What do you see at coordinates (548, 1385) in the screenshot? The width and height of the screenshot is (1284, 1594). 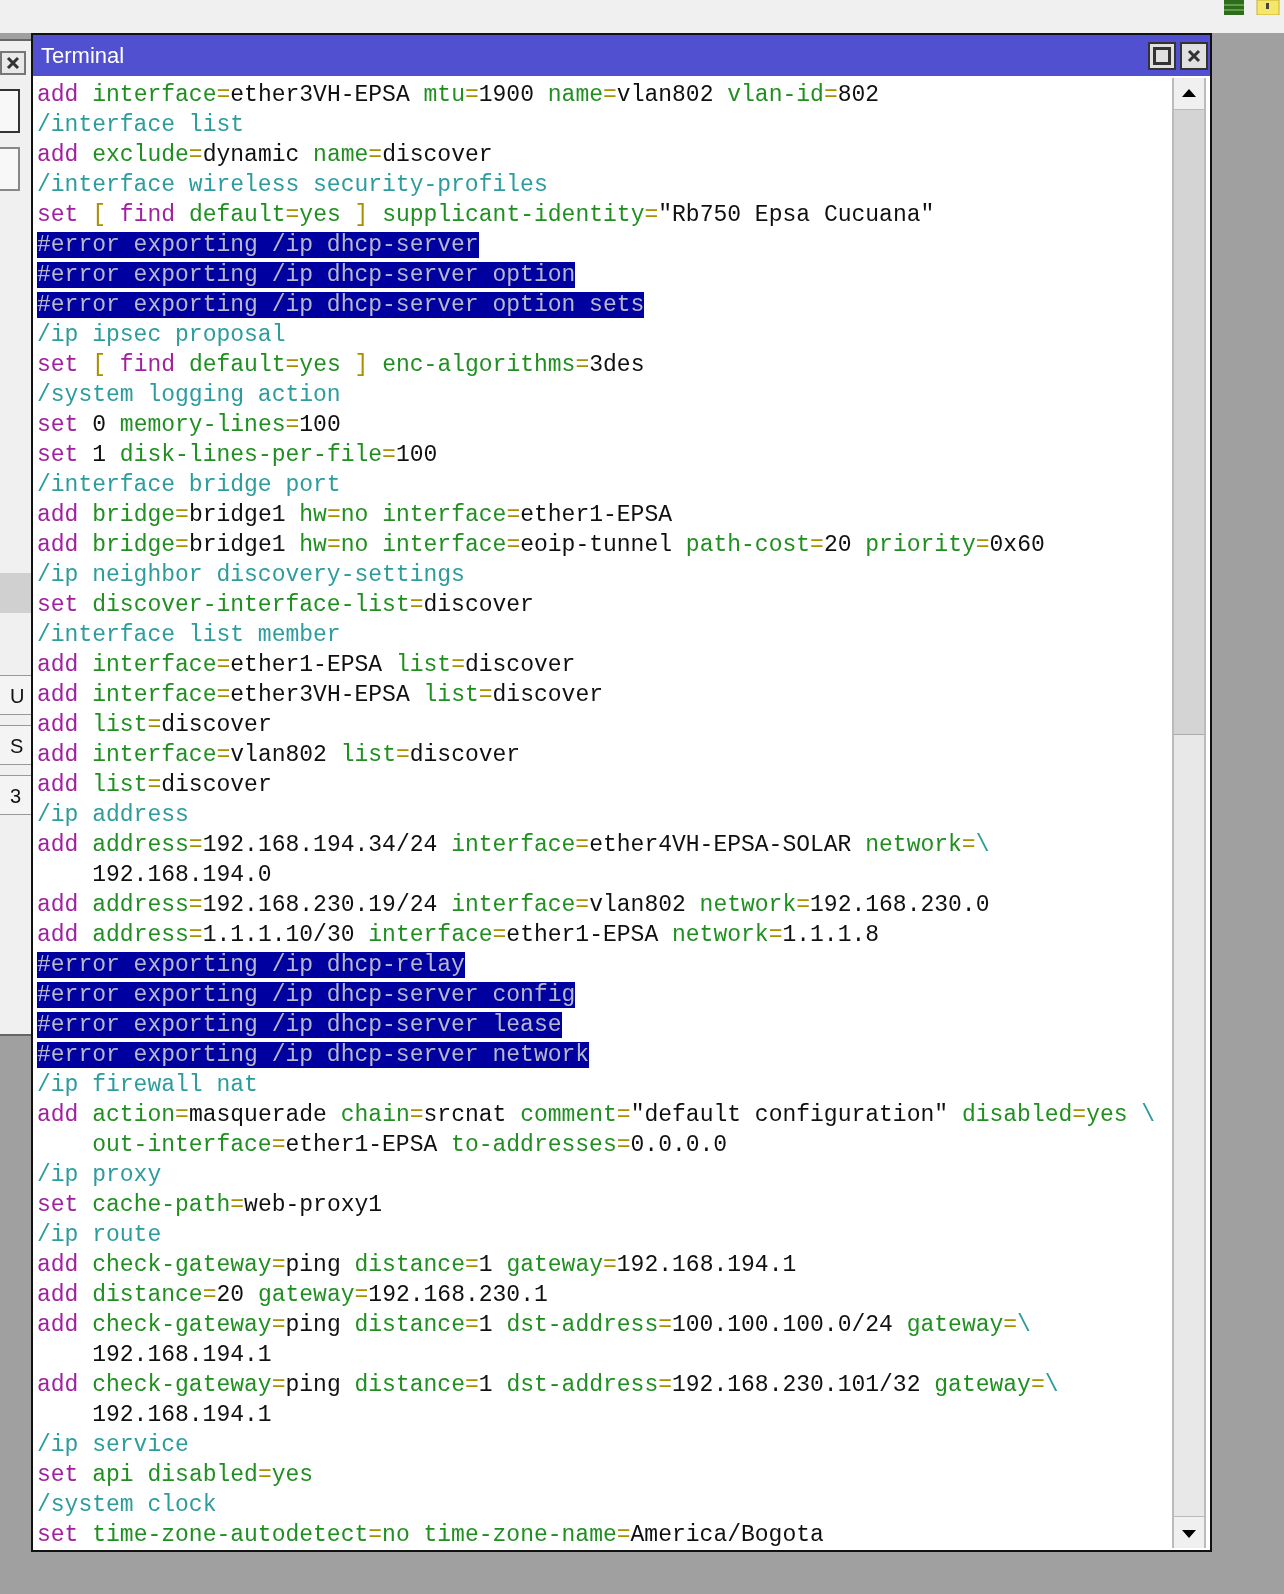 I see `terminal-line: add check-gateway=ping distance=1 dst-address=192.168.230.101/32 gateway=\` at bounding box center [548, 1385].